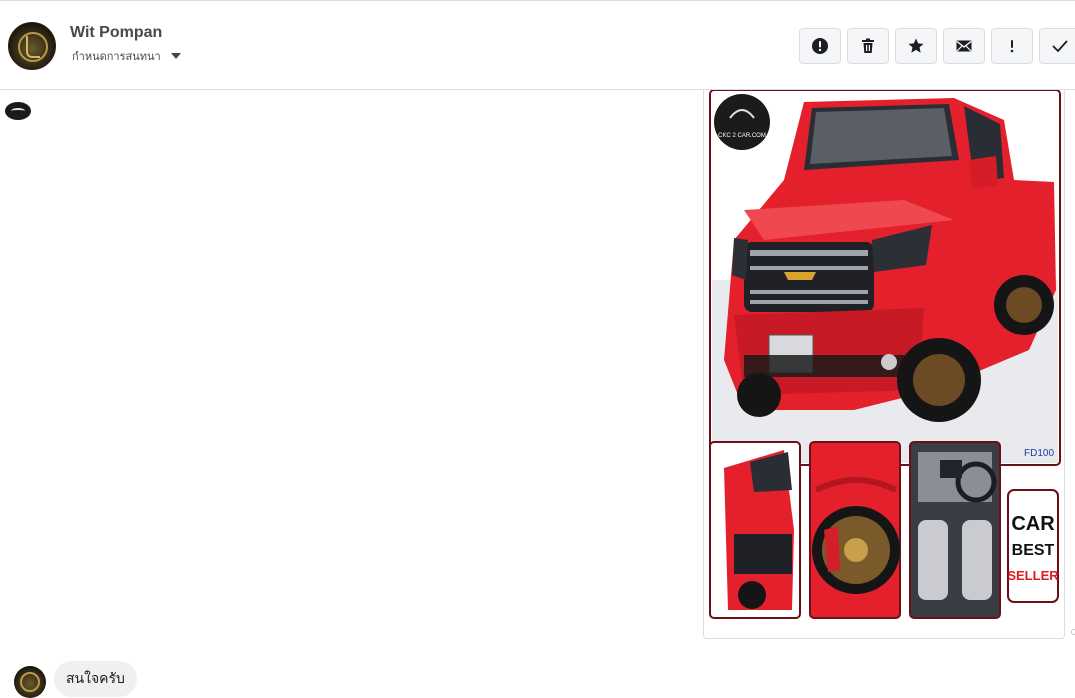  I want to click on envelope-icon, so click(964, 46).